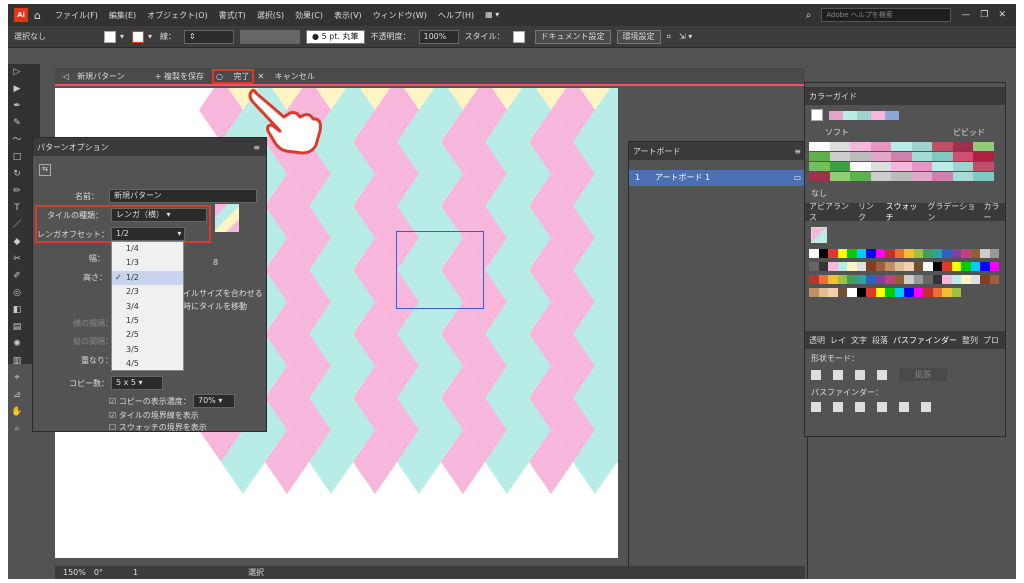  Describe the element at coordinates (147, 350) in the screenshot. I see `menu-item-3-5: 3/5` at that location.